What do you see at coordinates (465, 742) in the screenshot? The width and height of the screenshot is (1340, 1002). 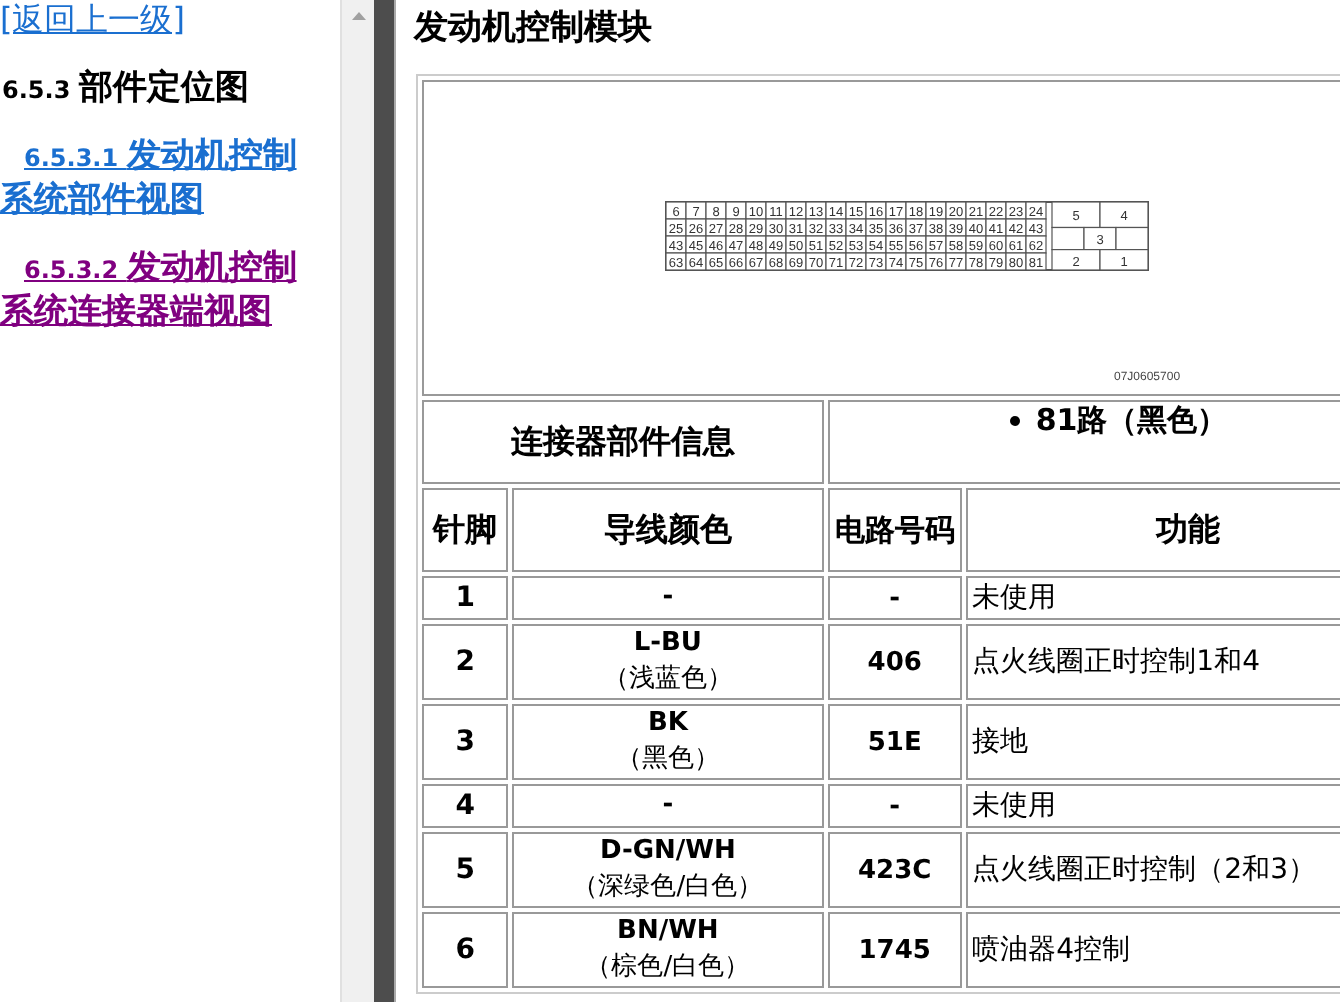 I see `table-cell: 3` at bounding box center [465, 742].